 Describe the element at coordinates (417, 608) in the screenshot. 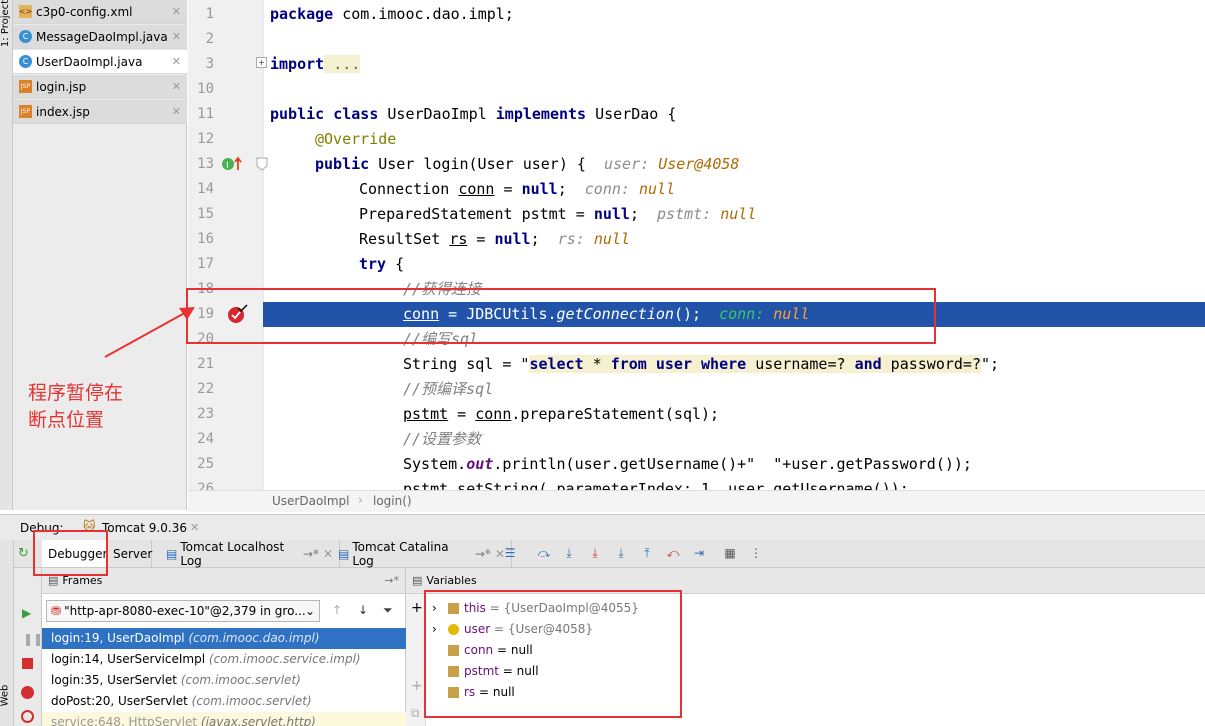

I see `add-watch-icon: +` at that location.